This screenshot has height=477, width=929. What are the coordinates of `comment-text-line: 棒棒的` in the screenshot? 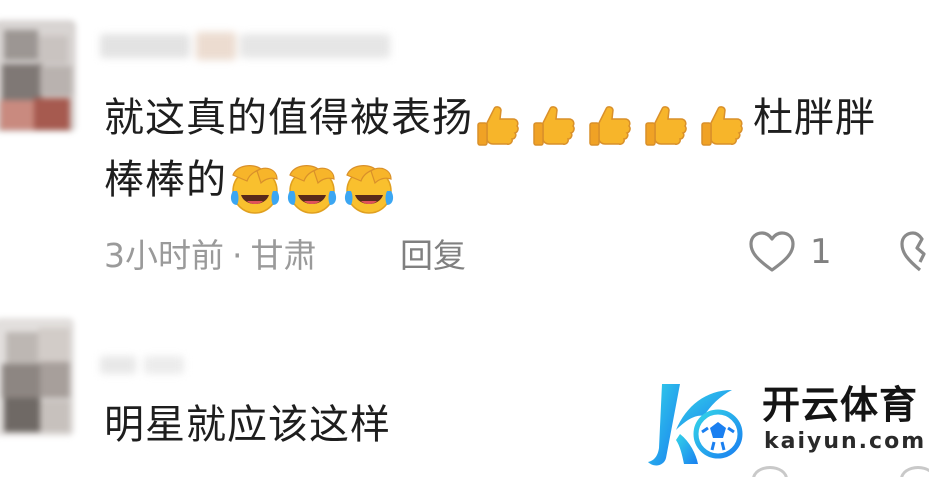 It's located at (251, 183).